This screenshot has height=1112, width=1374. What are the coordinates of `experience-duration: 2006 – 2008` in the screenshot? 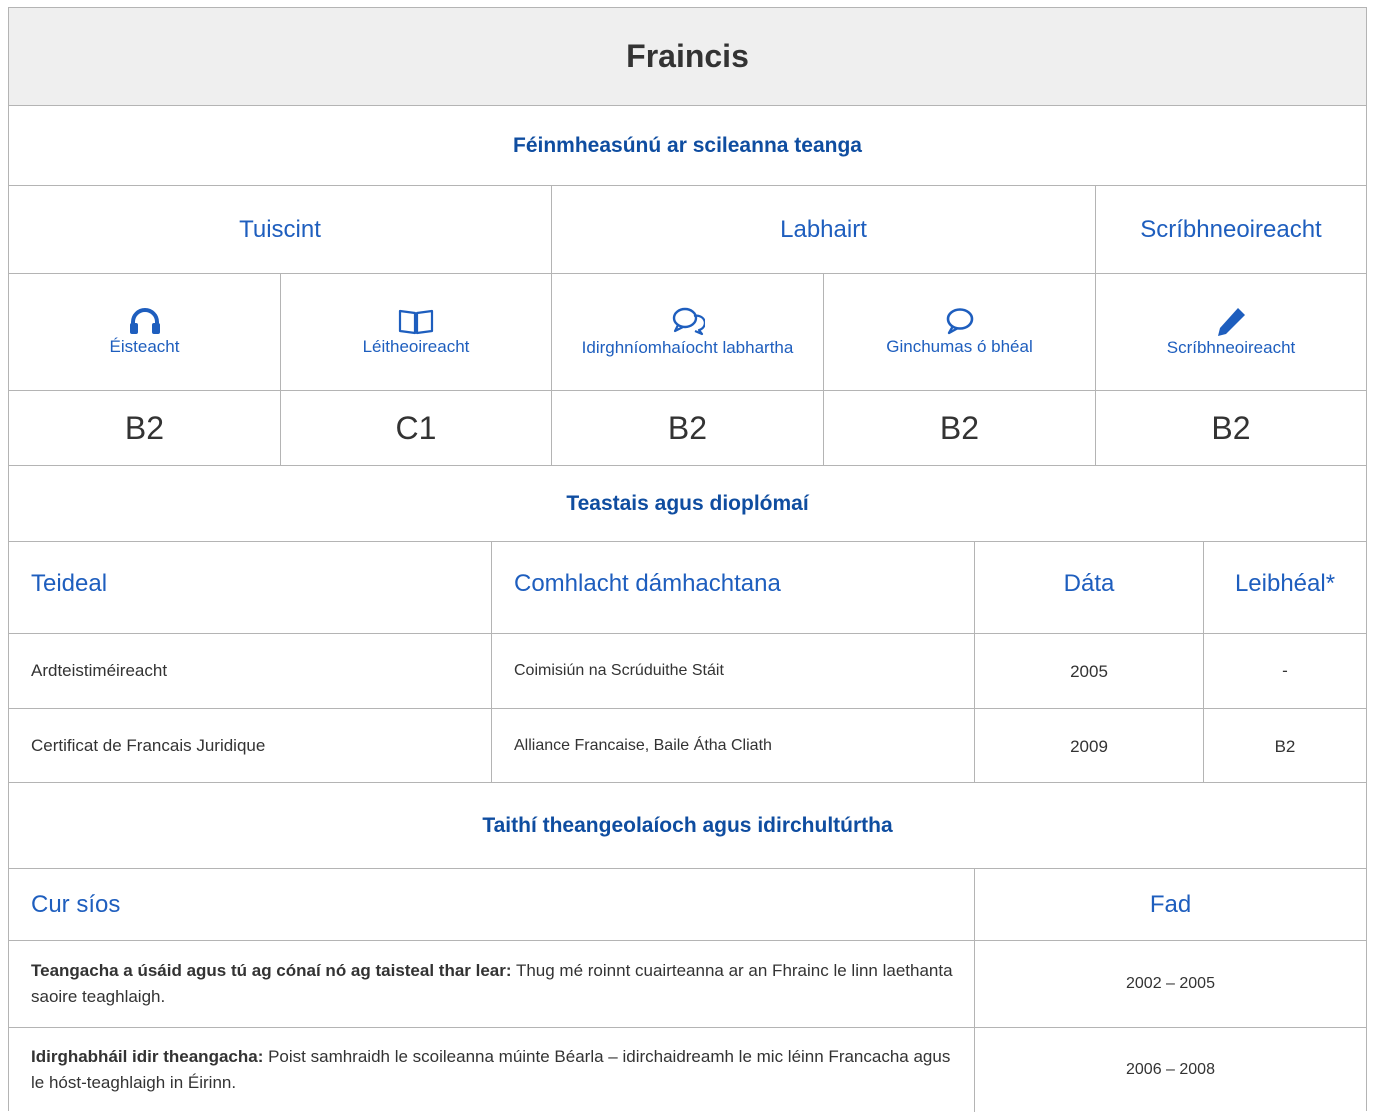 It's located at (1170, 1069).